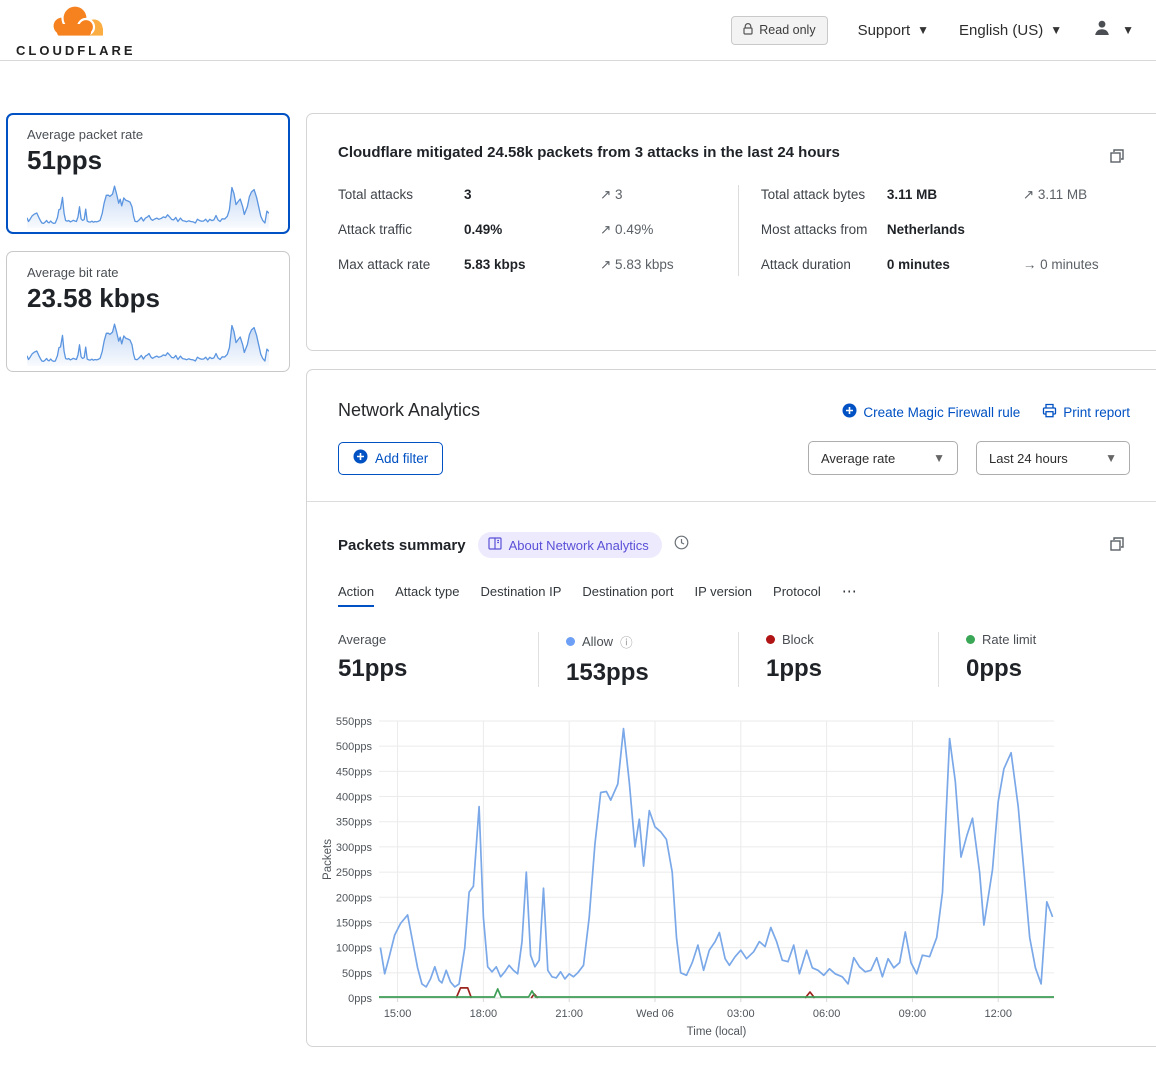  I want to click on svg-text: 15:00, so click(398, 1014).